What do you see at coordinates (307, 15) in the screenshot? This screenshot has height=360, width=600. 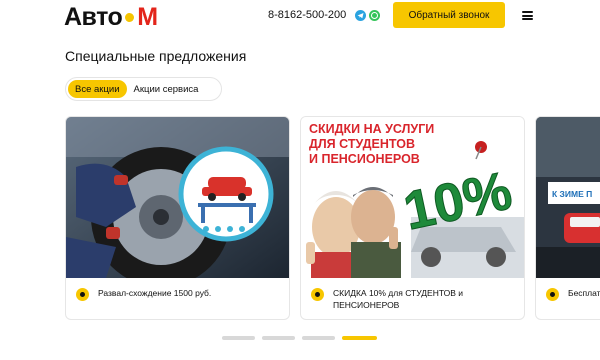 I see `phone-number: 8-8162-500-200` at bounding box center [307, 15].